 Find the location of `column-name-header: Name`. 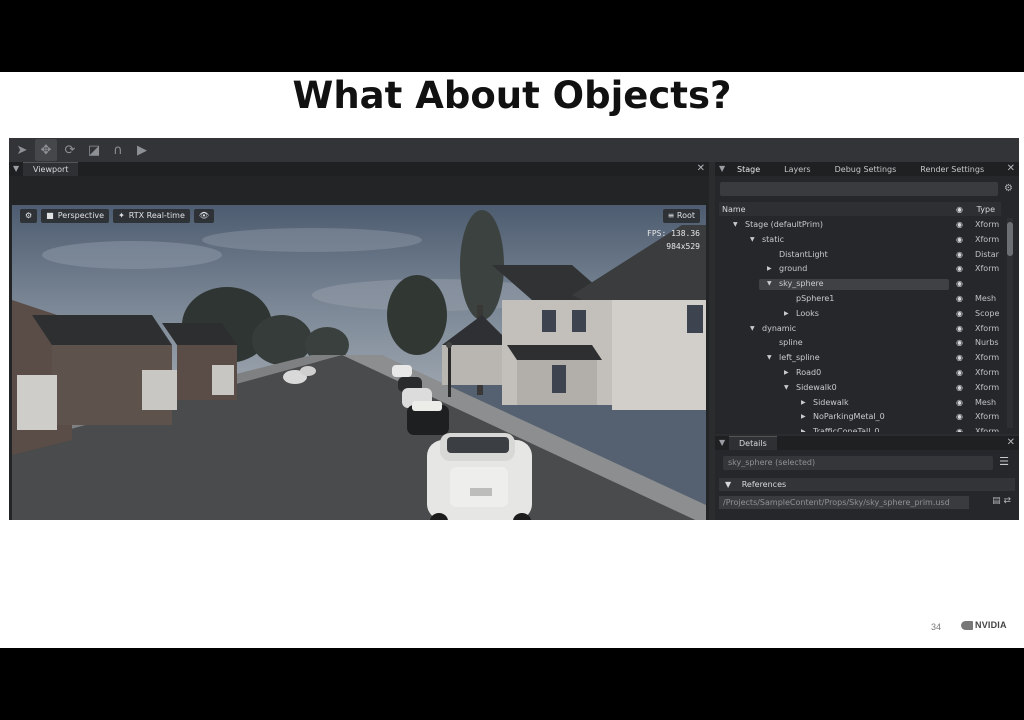

column-name-header: Name is located at coordinates (734, 209).